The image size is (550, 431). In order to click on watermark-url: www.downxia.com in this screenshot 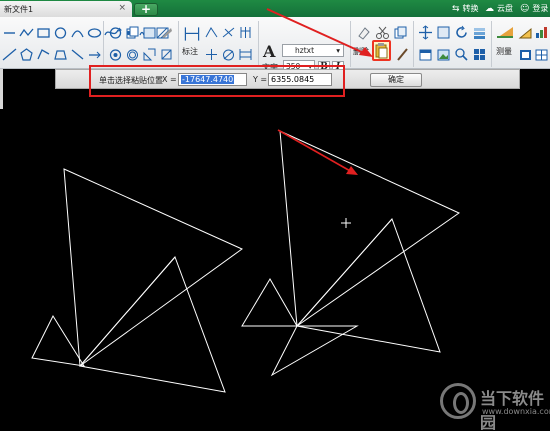, I will do `click(516, 411)`.